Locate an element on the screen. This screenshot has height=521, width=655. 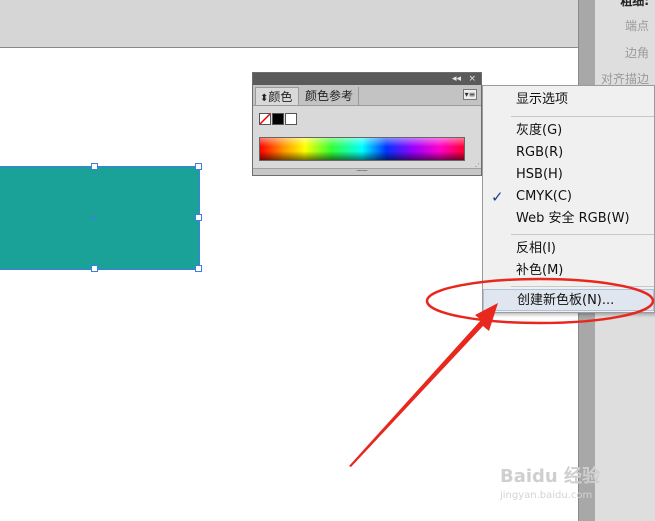
menu-item-label: CMYK(C) is located at coordinates (544, 196).